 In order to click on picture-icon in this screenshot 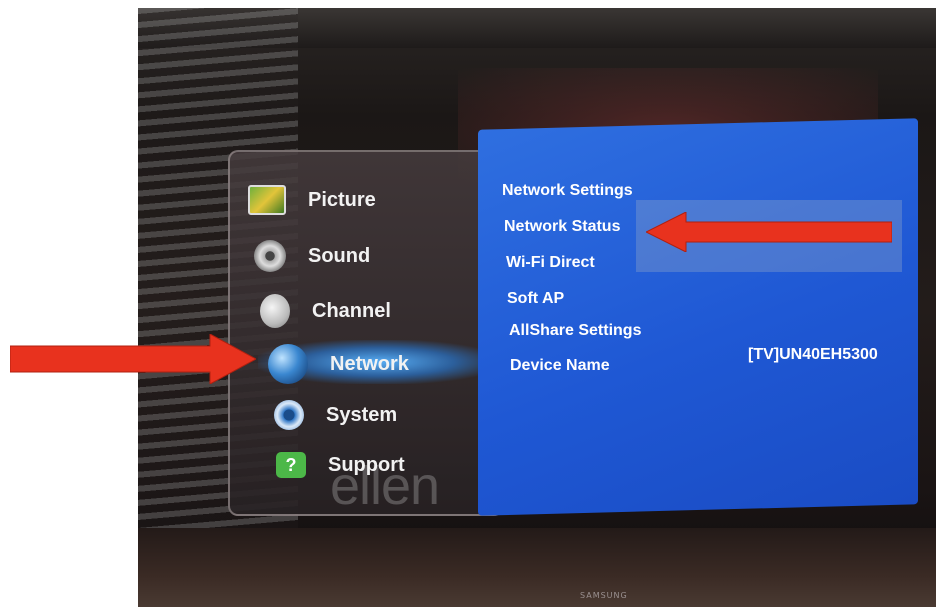, I will do `click(267, 200)`.